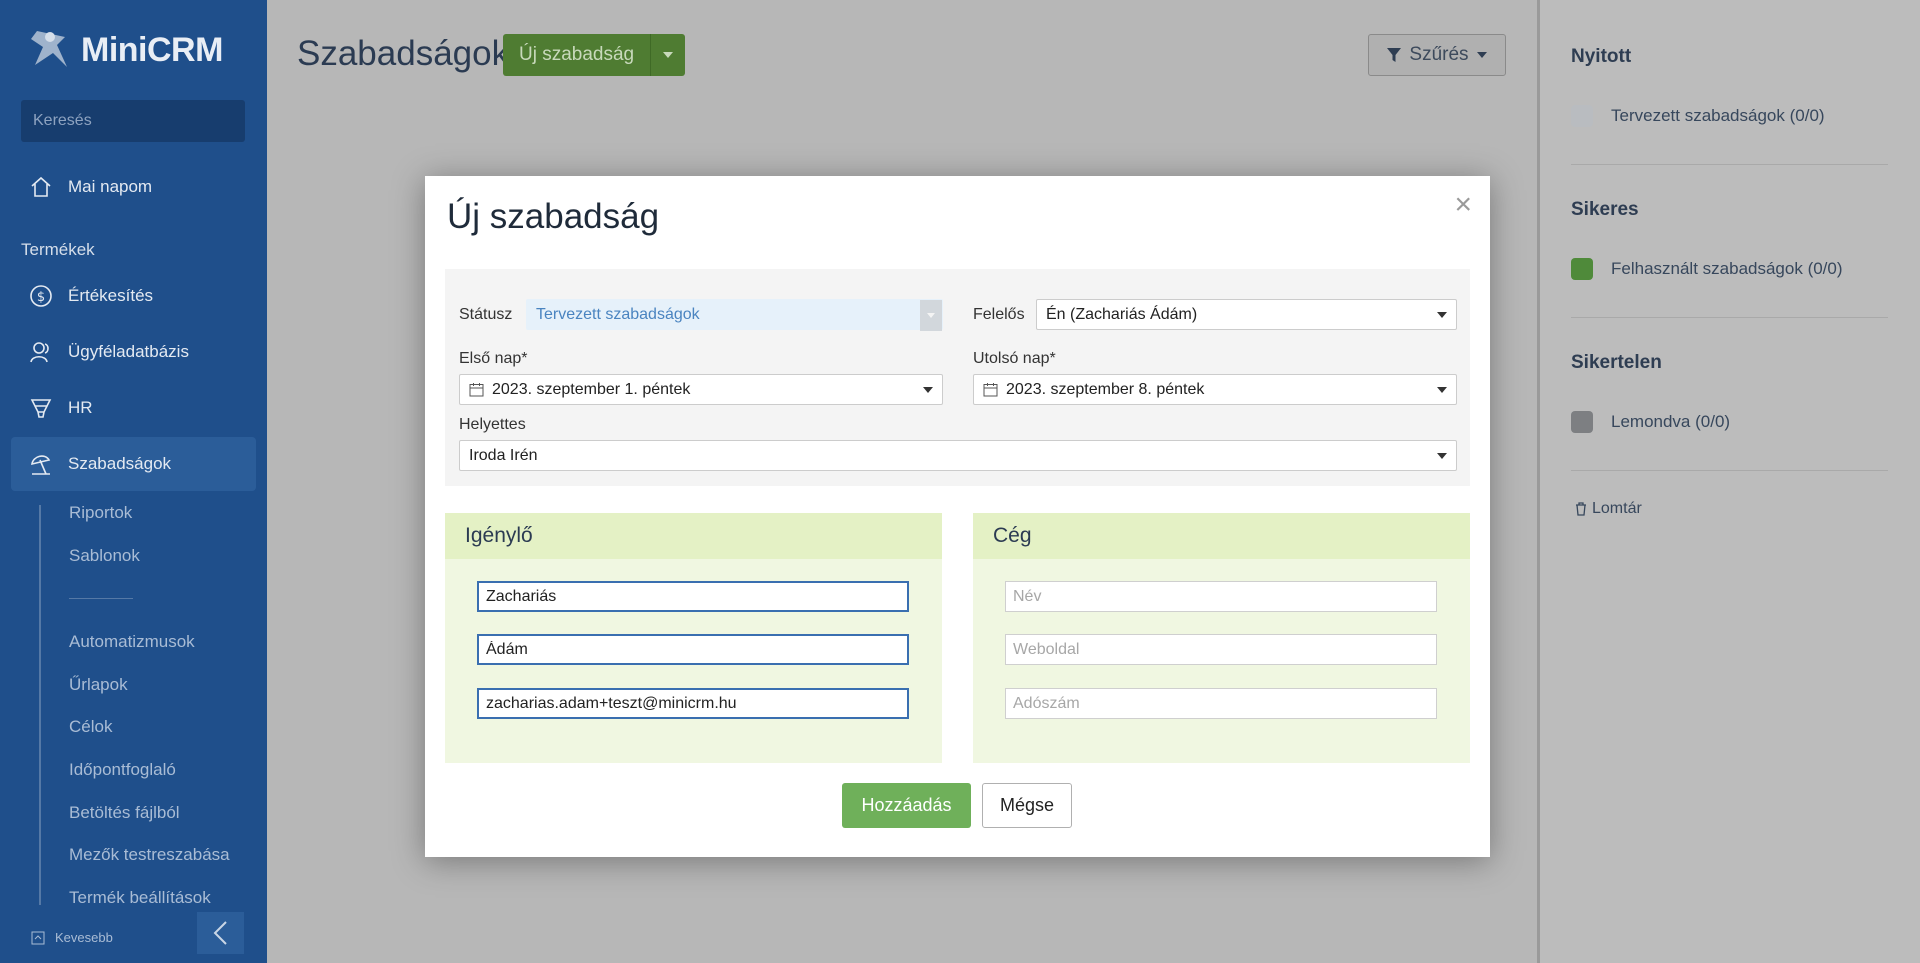  Describe the element at coordinates (1718, 115) in the screenshot. I see `status-item-label: Tervezett szabadságok (0/0)` at that location.